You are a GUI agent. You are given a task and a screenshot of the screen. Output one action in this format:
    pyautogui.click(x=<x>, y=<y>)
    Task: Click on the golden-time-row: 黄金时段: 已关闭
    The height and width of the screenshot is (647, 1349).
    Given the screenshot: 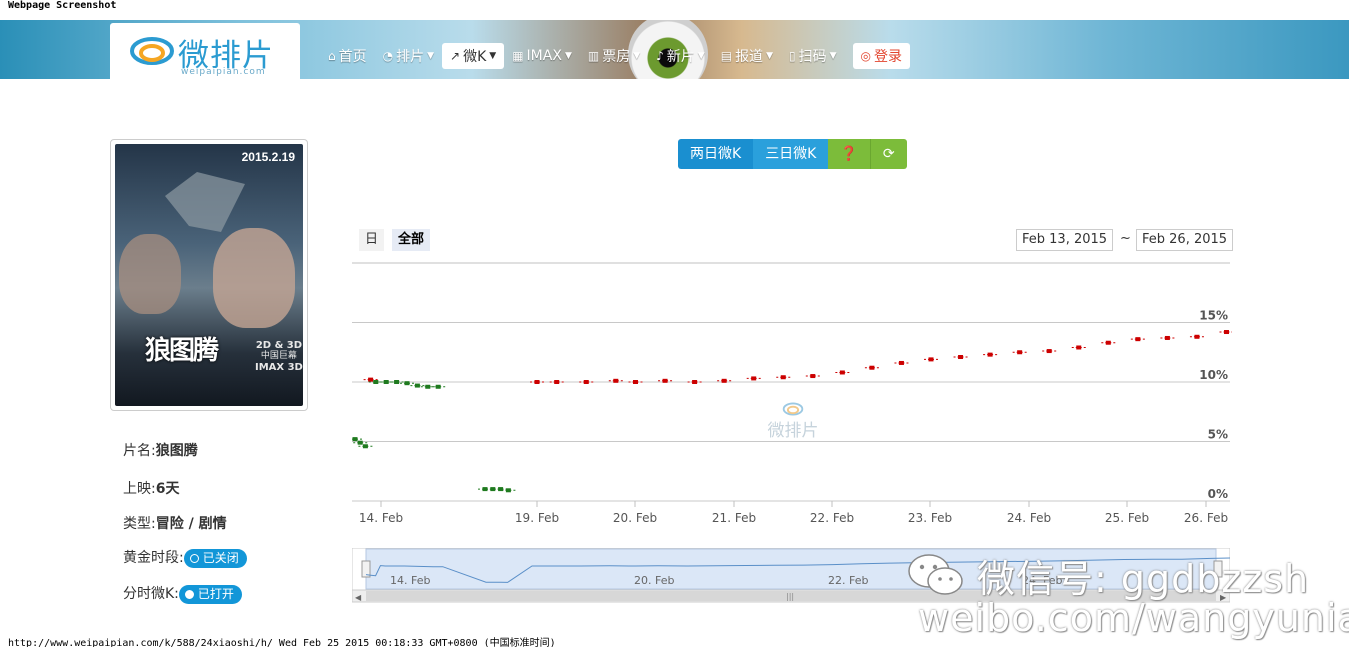 What is the action you would take?
    pyautogui.click(x=185, y=557)
    